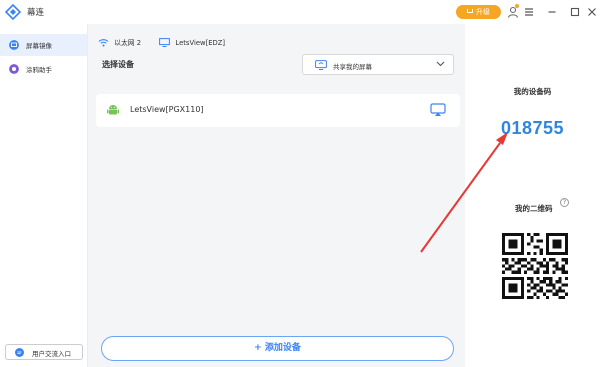 The height and width of the screenshot is (367, 600). I want to click on feedback-button: 用户交流入口, so click(44, 352).